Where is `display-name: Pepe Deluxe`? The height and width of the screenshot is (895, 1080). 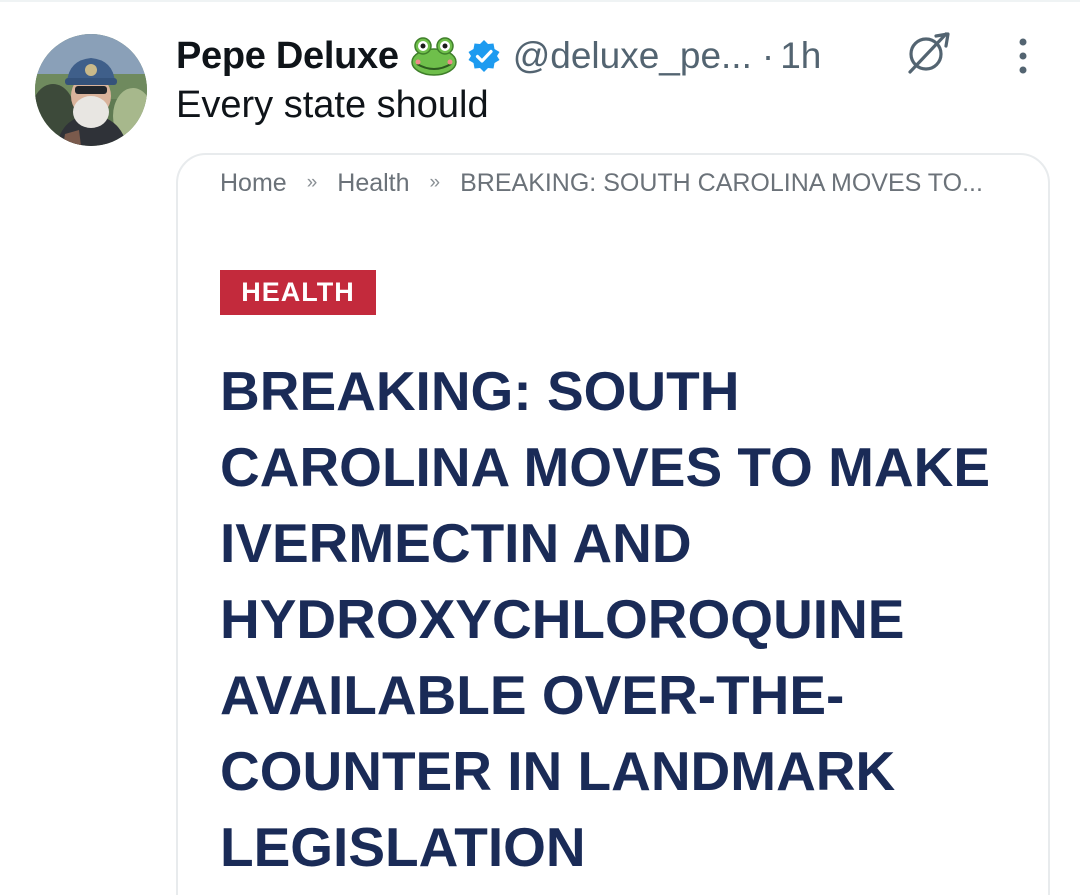
display-name: Pepe Deluxe is located at coordinates (287, 56).